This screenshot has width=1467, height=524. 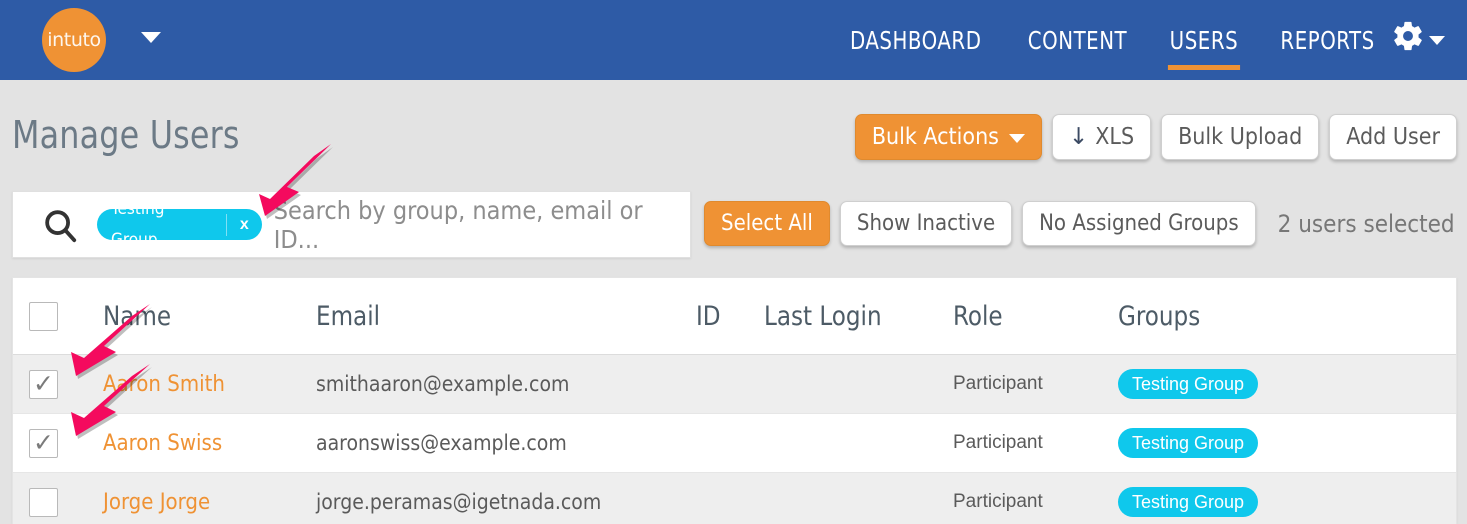 I want to click on user-name-link: Aaron Smith, so click(x=209, y=384).